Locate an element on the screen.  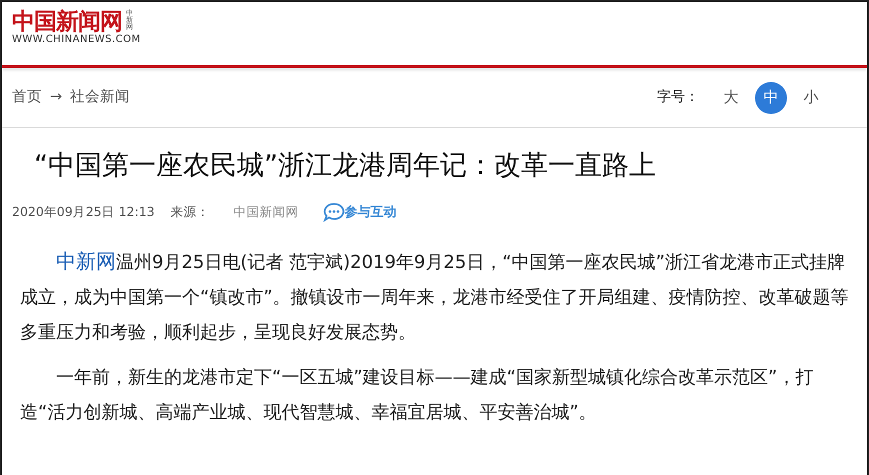
breadcrumb-arrow: → is located at coordinates (56, 97).